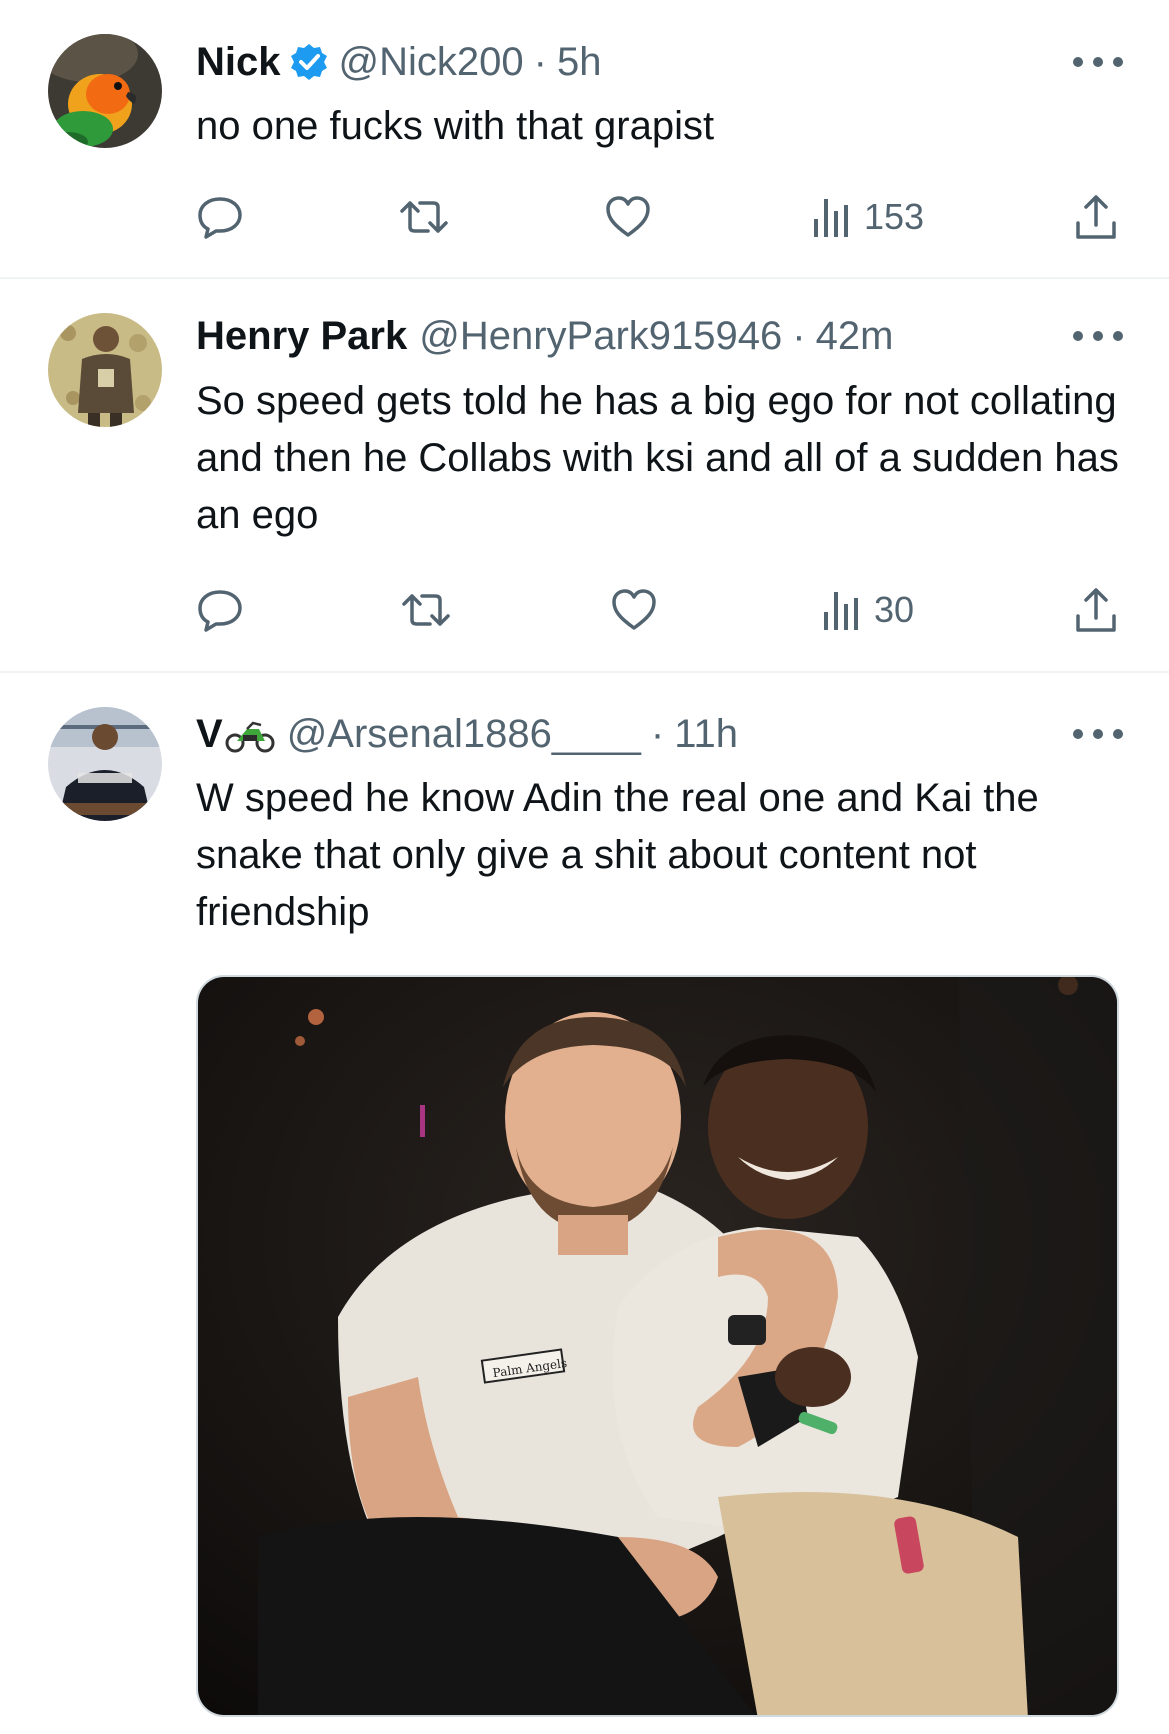  What do you see at coordinates (455, 126) in the screenshot?
I see `tweet-text: no one fucks with that grapist` at bounding box center [455, 126].